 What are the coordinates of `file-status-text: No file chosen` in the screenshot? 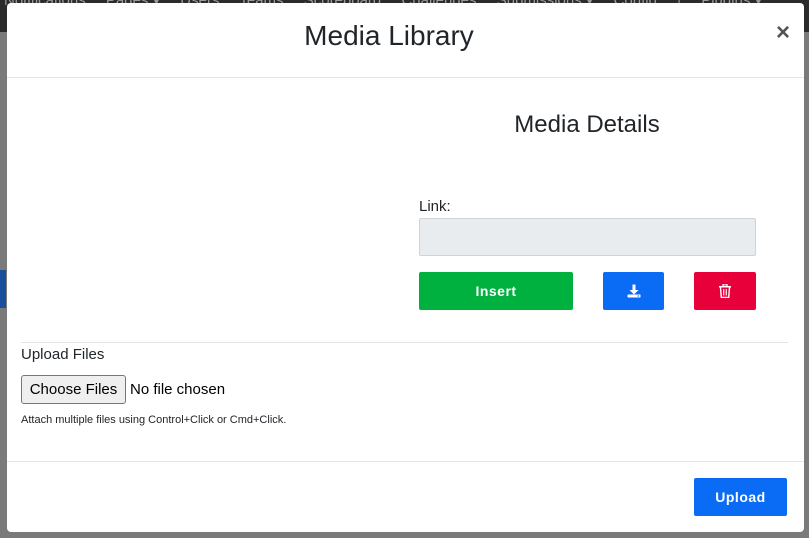 It's located at (178, 389).